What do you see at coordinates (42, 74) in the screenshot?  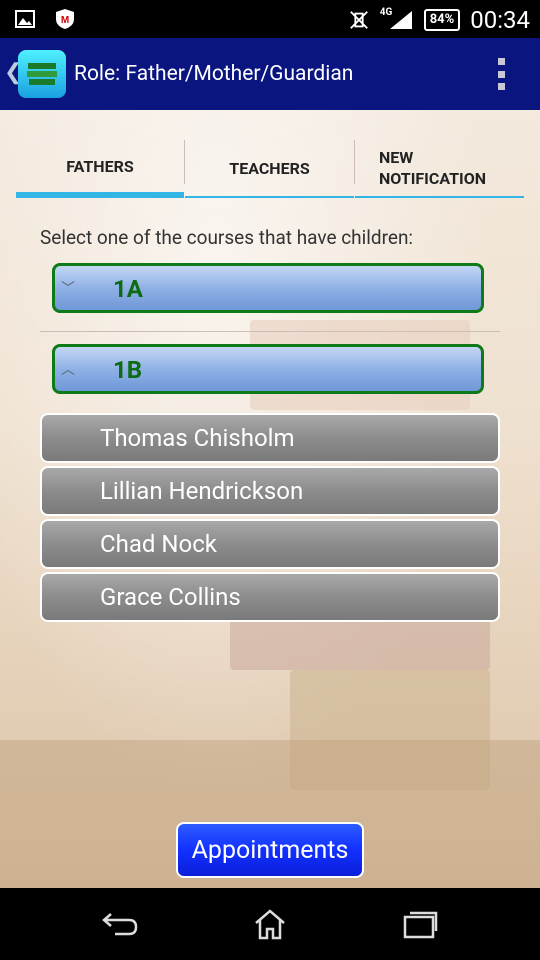 I see `app-logo-icon` at bounding box center [42, 74].